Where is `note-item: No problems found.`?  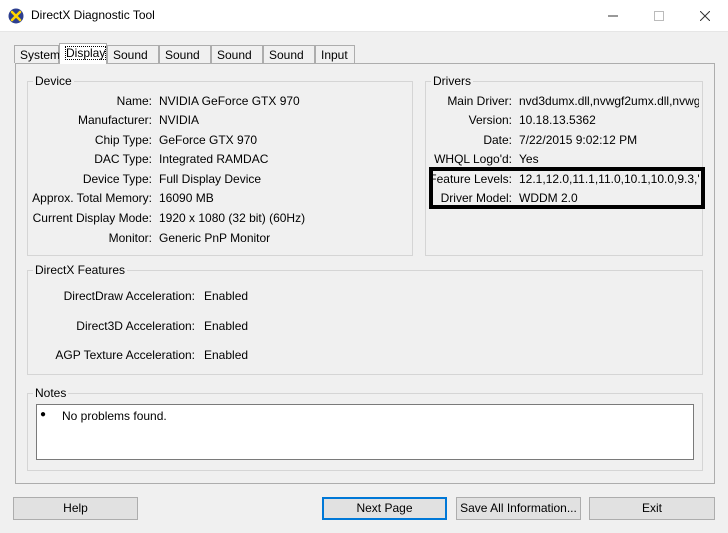 note-item: No problems found. is located at coordinates (114, 416).